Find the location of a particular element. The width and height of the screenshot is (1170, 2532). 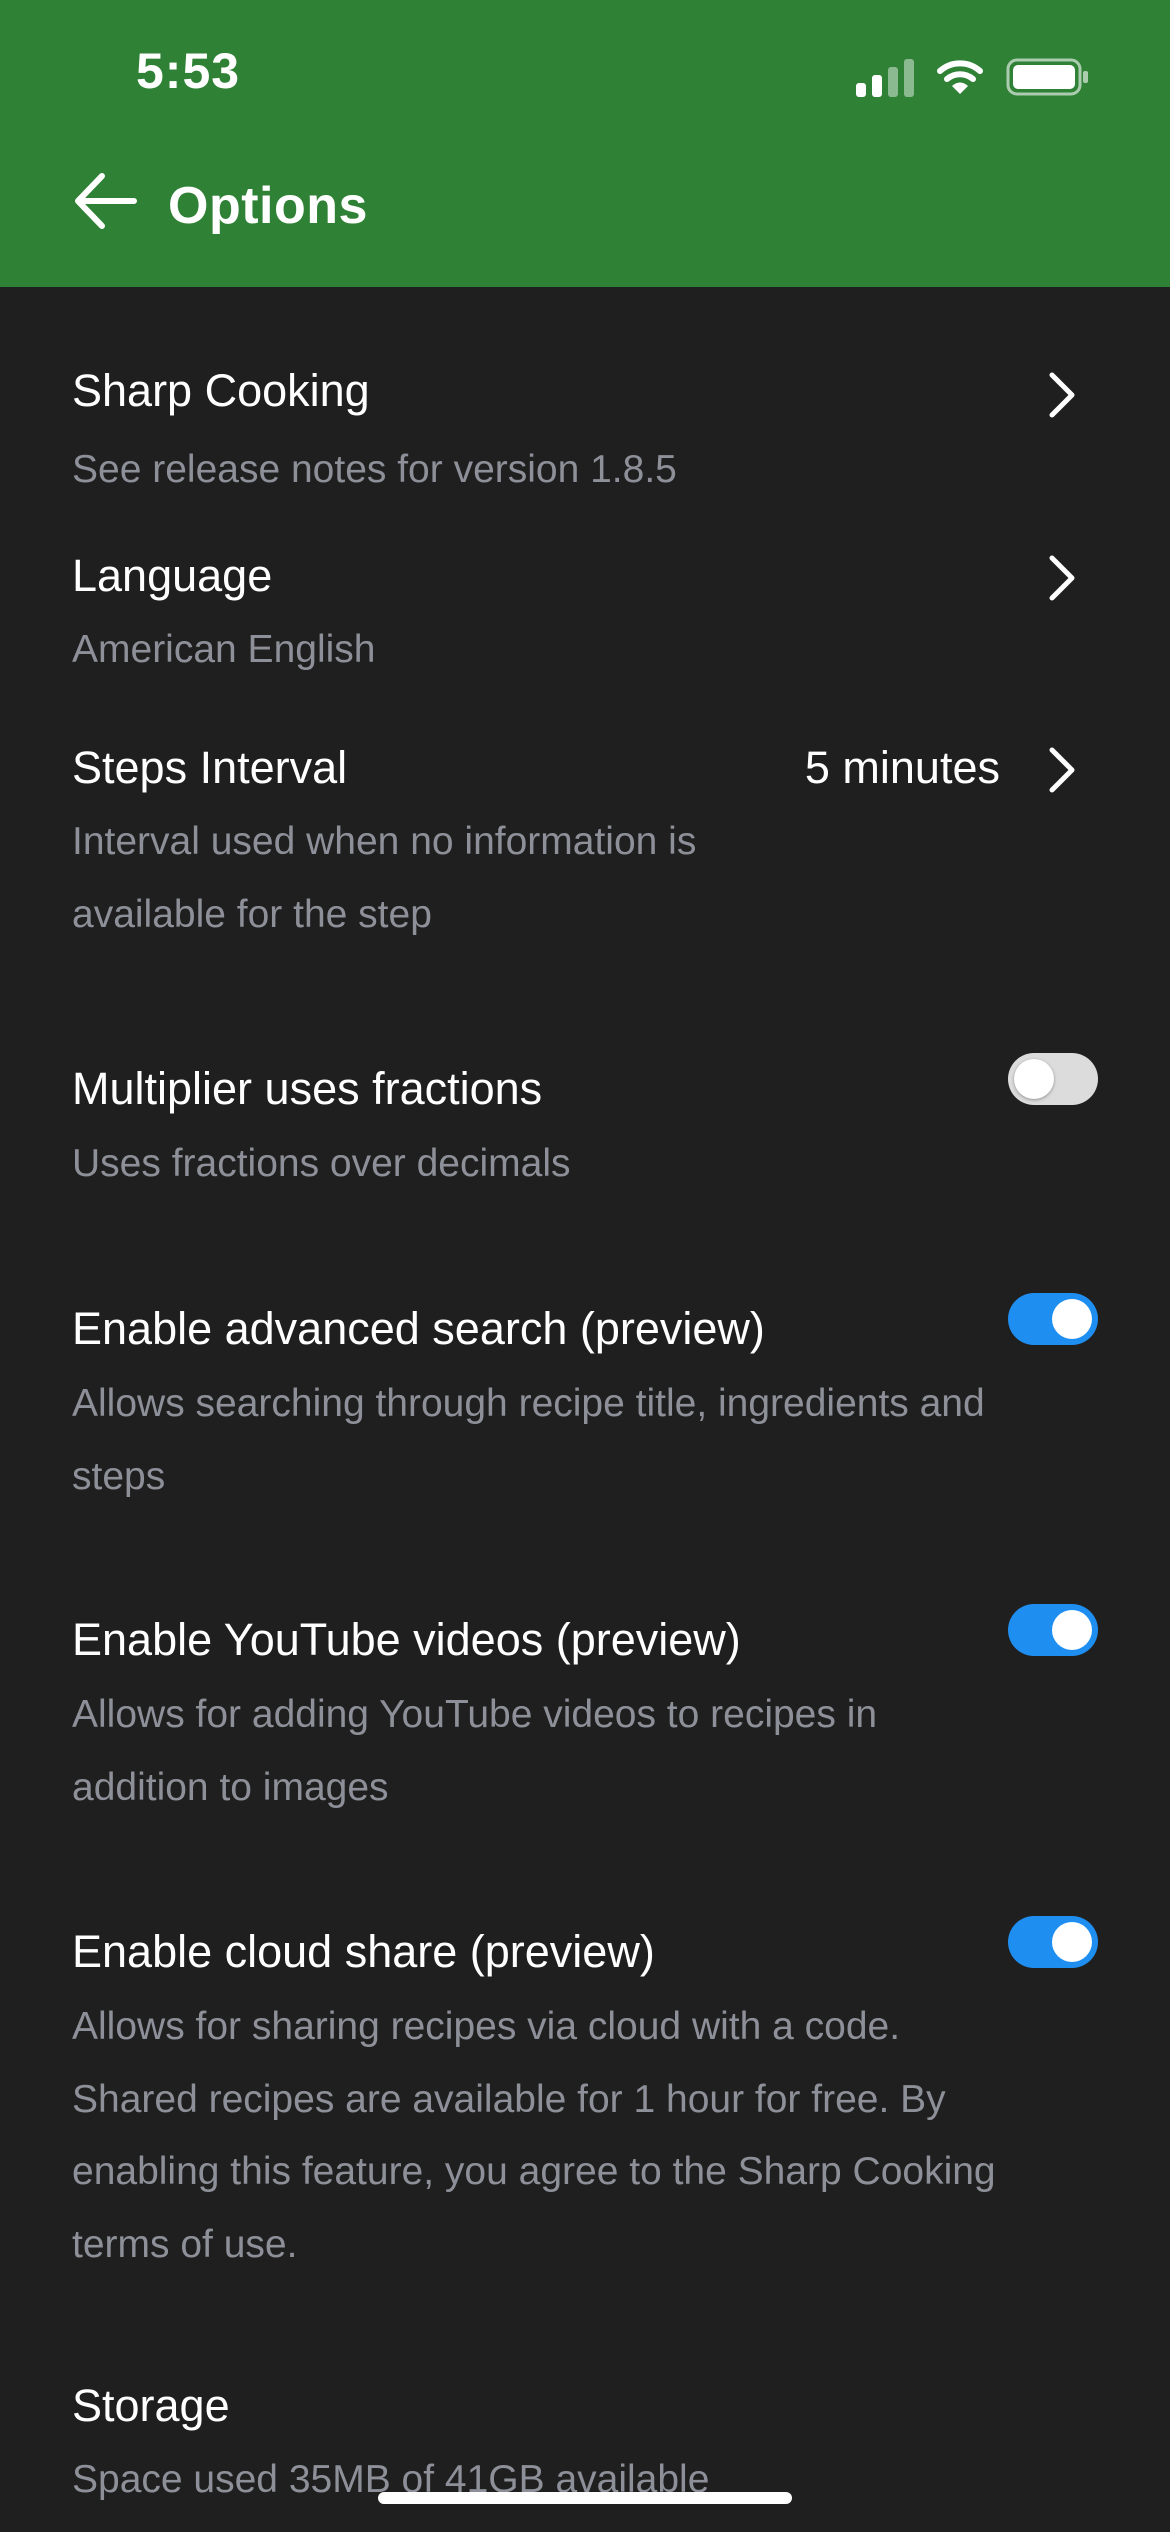

option-subtitle: Uses fractions over decimals is located at coordinates (321, 1163).